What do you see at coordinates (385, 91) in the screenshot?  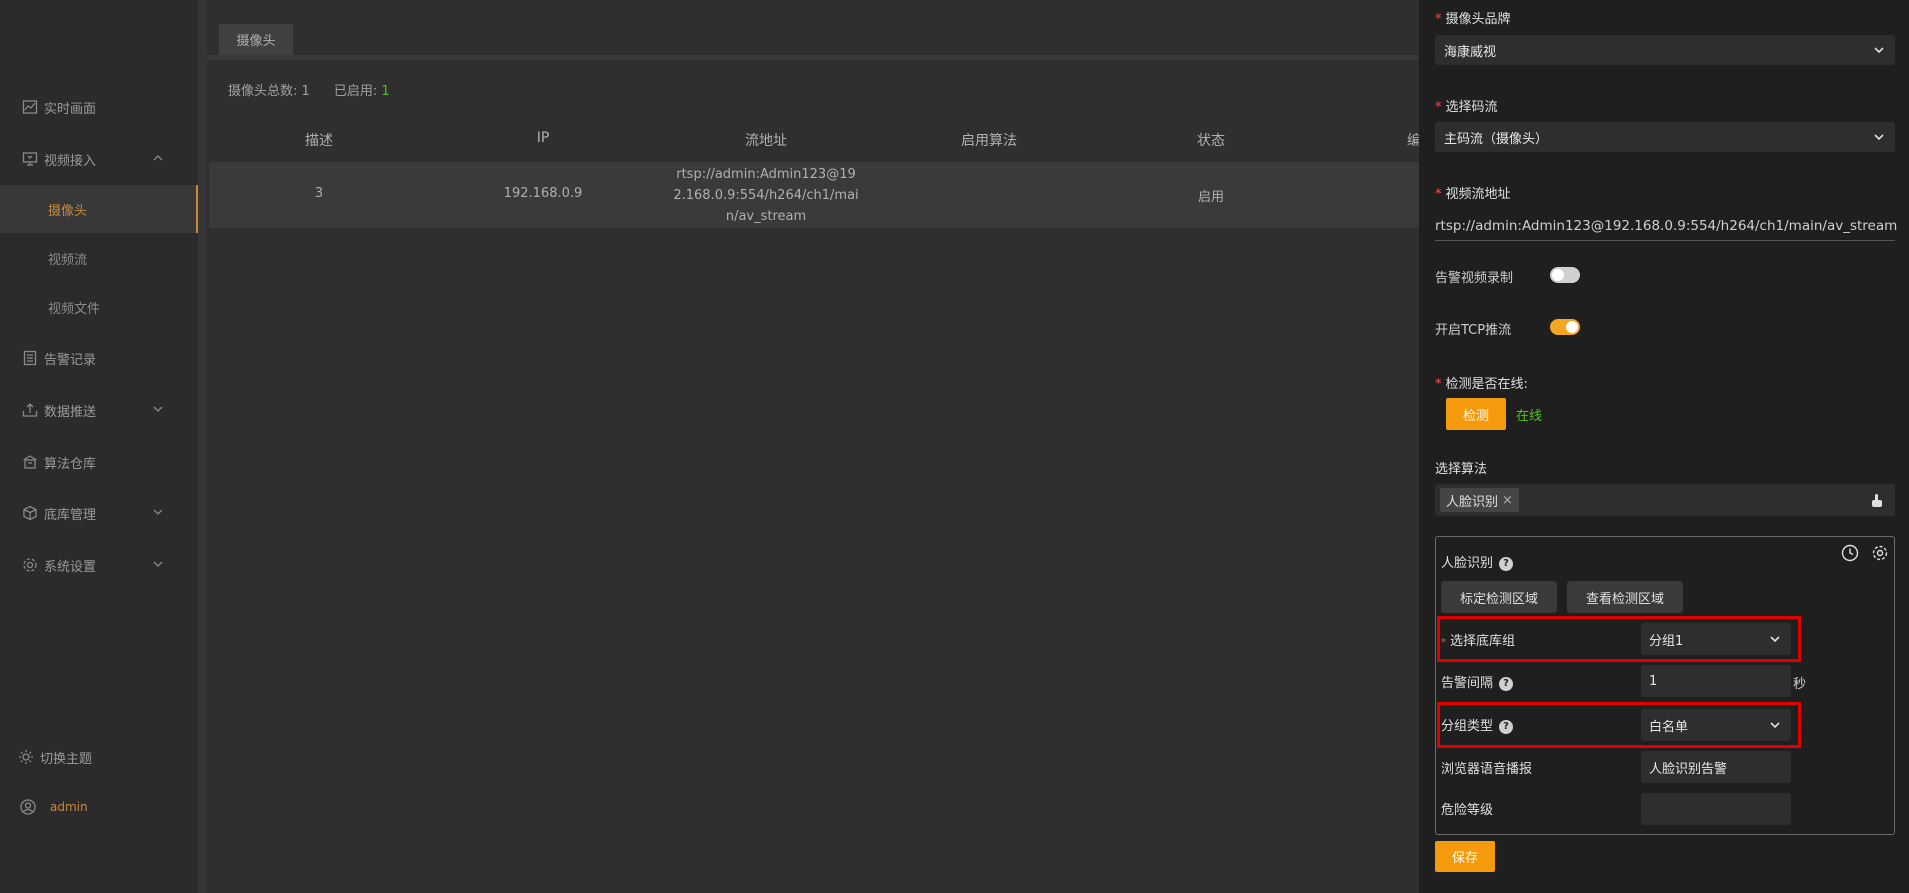 I see `enabled-count: 1` at bounding box center [385, 91].